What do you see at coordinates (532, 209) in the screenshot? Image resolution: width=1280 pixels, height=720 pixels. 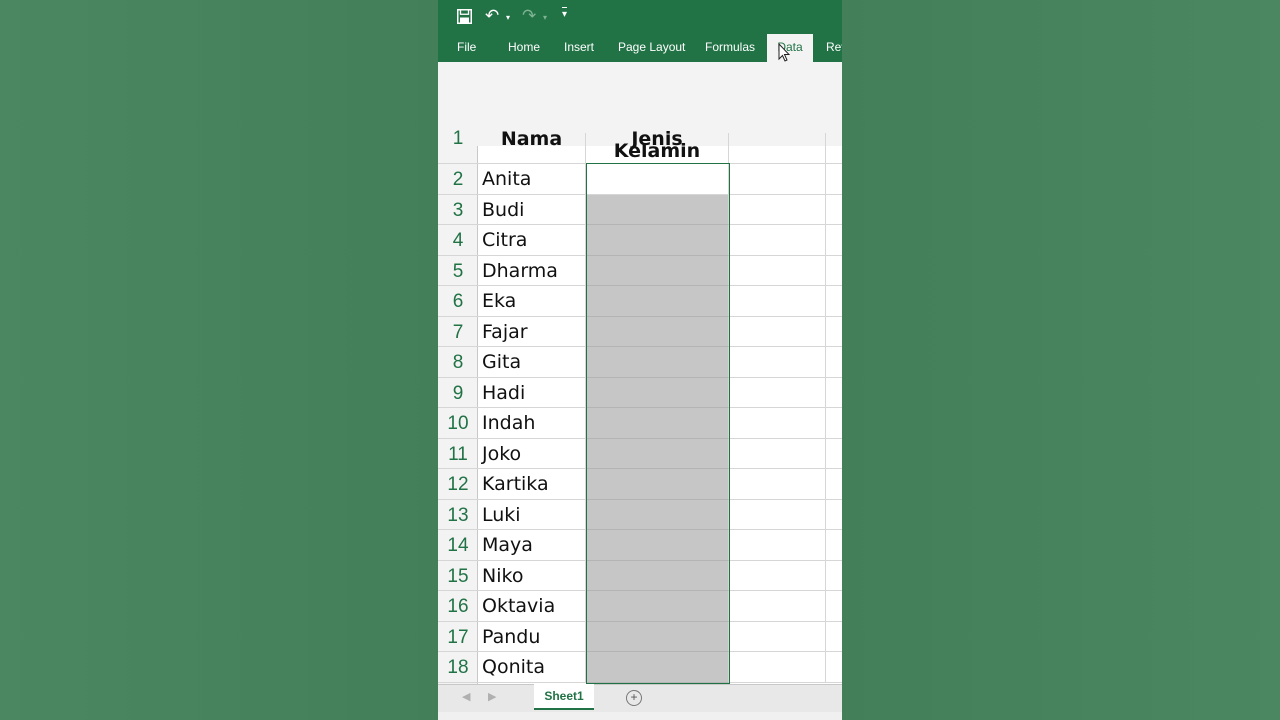 I see `name-cell: Budi` at bounding box center [532, 209].